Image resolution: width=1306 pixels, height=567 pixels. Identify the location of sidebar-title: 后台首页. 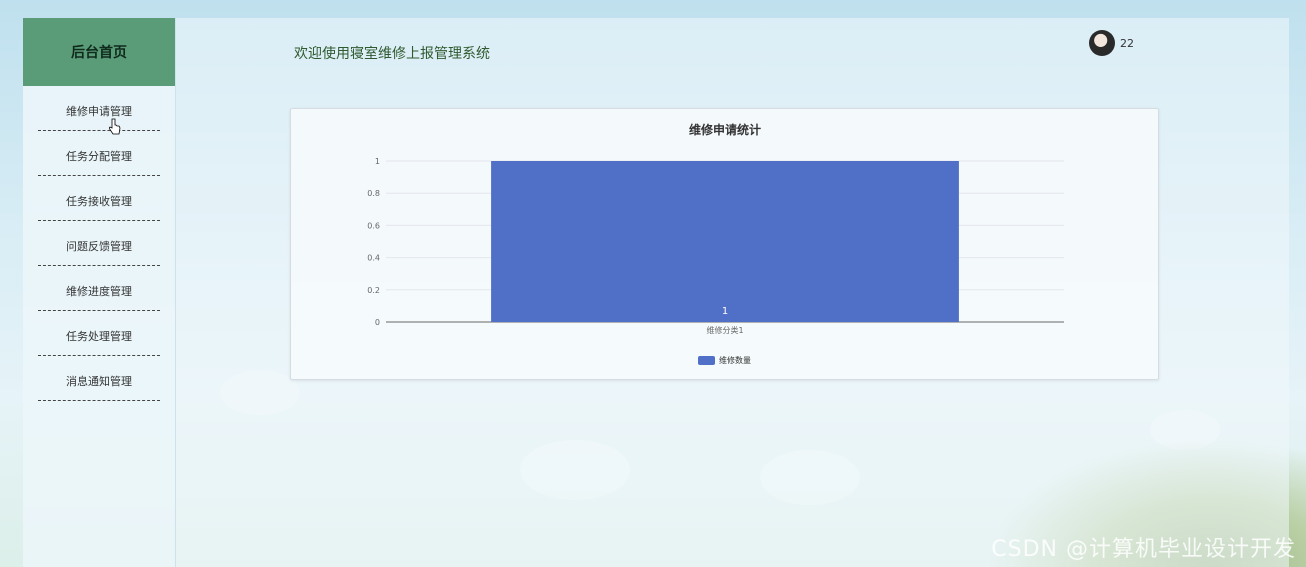
(99, 52).